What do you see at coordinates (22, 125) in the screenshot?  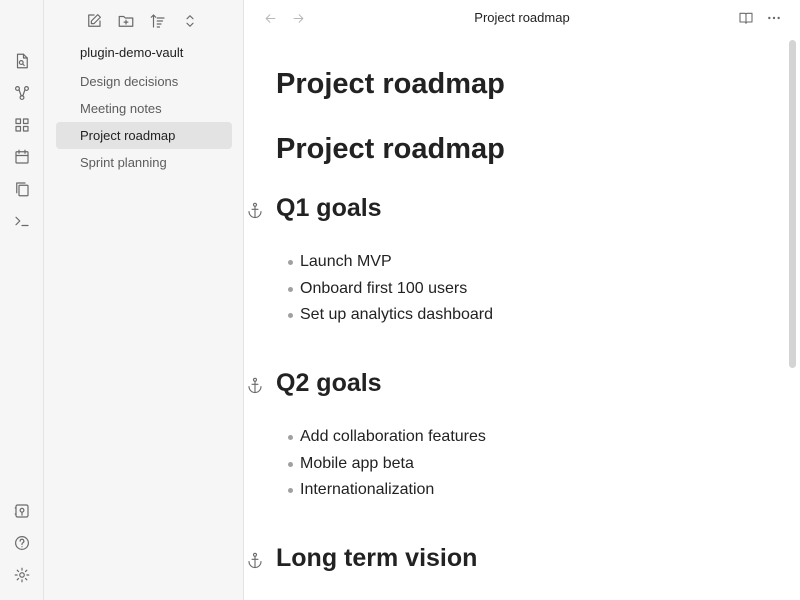 I see `canvas-icon` at bounding box center [22, 125].